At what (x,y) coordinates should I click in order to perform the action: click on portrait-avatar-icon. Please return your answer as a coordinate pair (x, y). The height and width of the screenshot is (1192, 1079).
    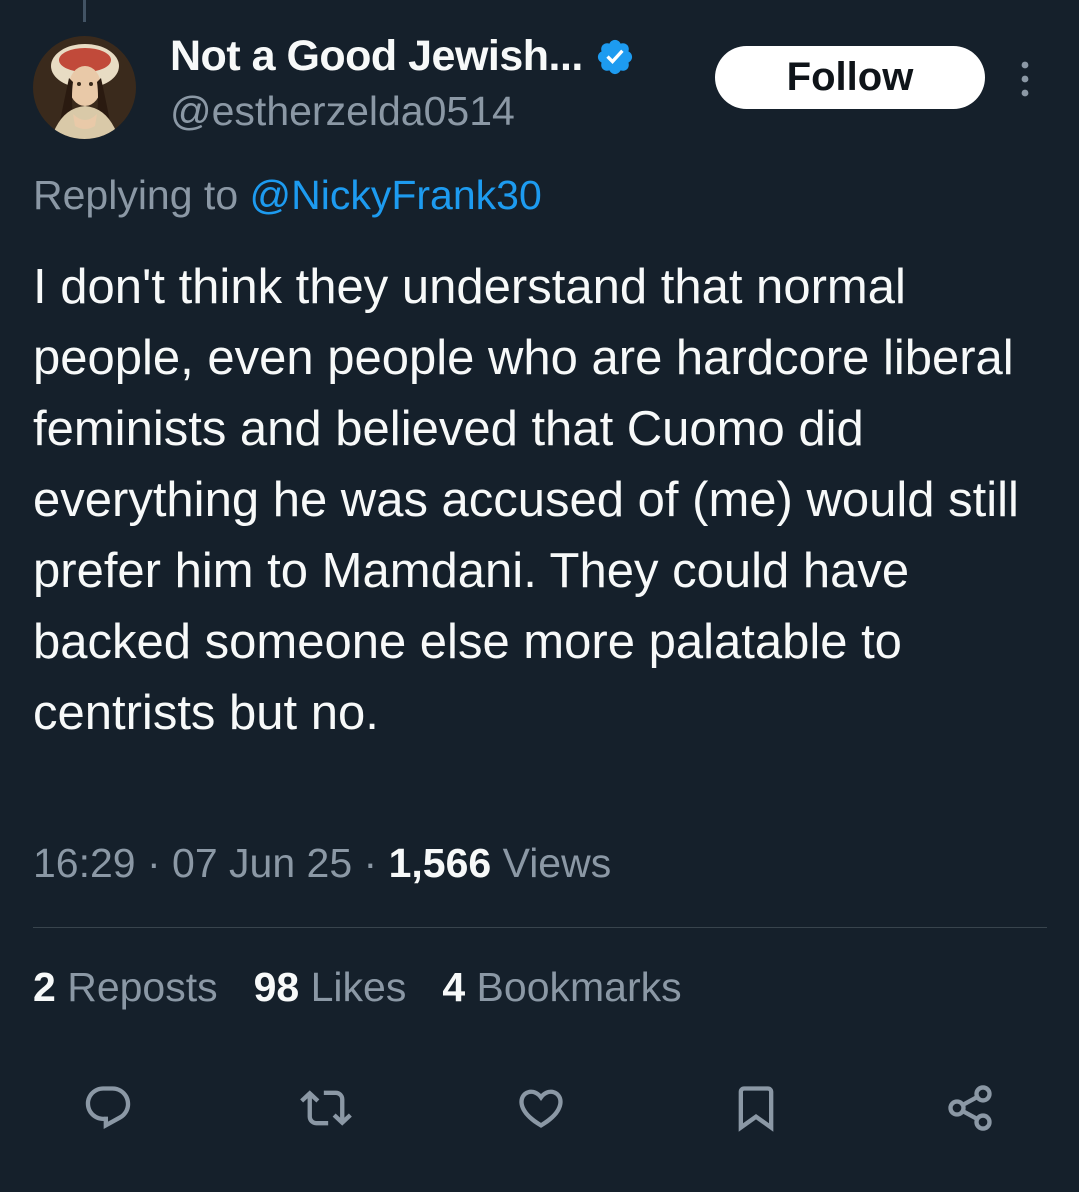
    Looking at the image, I should click on (84, 87).